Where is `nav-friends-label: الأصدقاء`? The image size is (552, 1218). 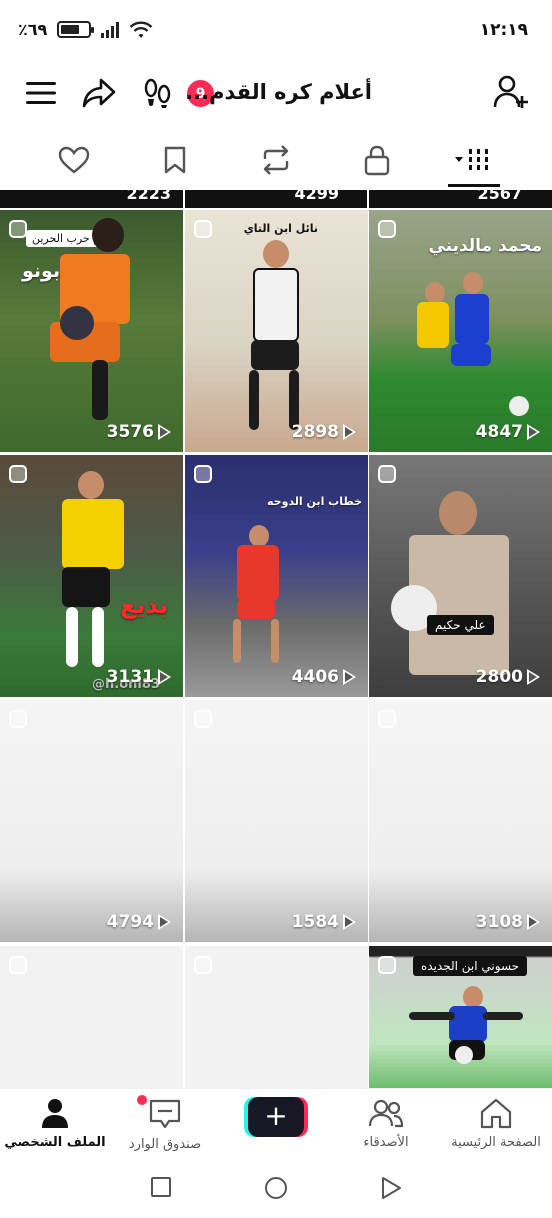
nav-friends-label: الأصدقاء is located at coordinates (386, 1142).